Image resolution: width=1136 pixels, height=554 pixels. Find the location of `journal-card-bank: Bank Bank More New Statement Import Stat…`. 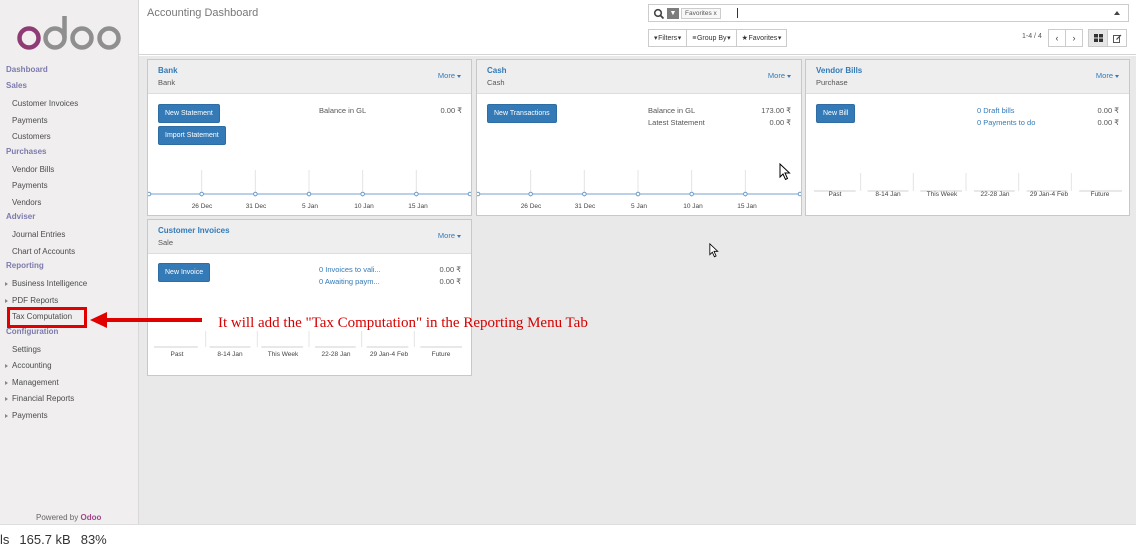

journal-card-bank: Bank Bank More New Statement Import Stat… is located at coordinates (309, 137).